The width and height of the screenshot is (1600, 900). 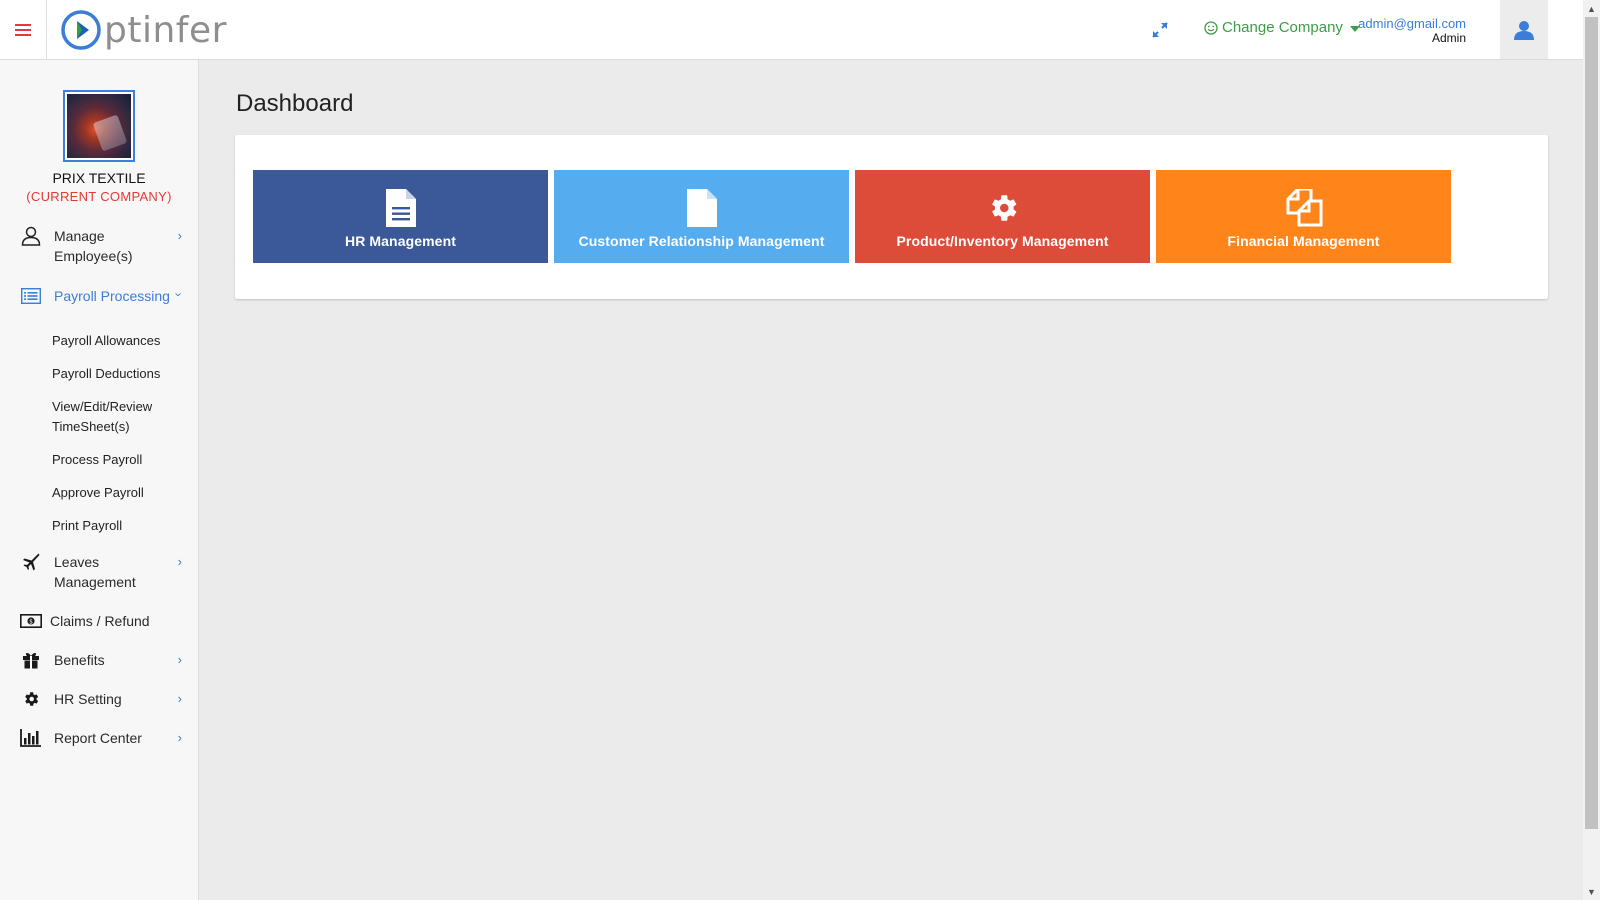 I want to click on sidebar-item-report-center: Report Center ›, so click(x=99, y=747).